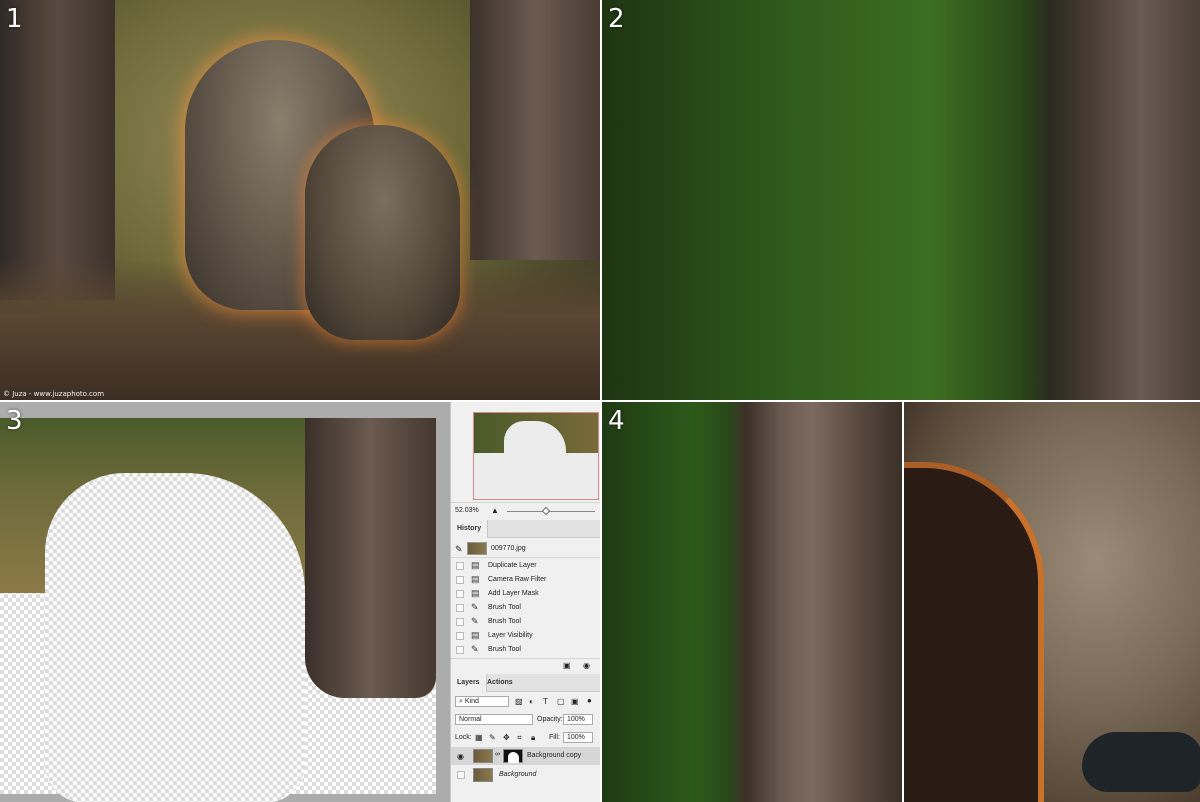 The image size is (1200, 802). What do you see at coordinates (54, 394) in the screenshot?
I see `photo-credit: © Juza - www.juzaphoto.com` at bounding box center [54, 394].